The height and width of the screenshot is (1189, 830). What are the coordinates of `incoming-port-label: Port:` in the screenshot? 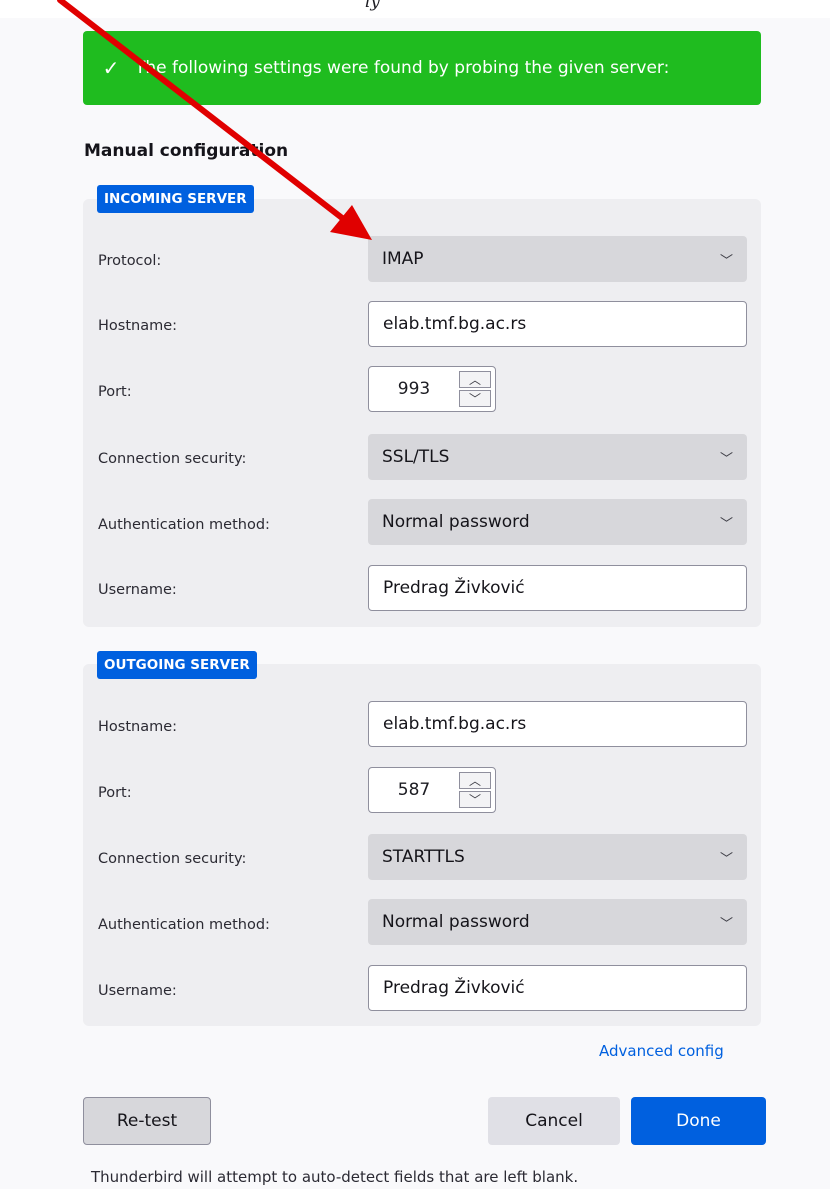 It's located at (115, 392).